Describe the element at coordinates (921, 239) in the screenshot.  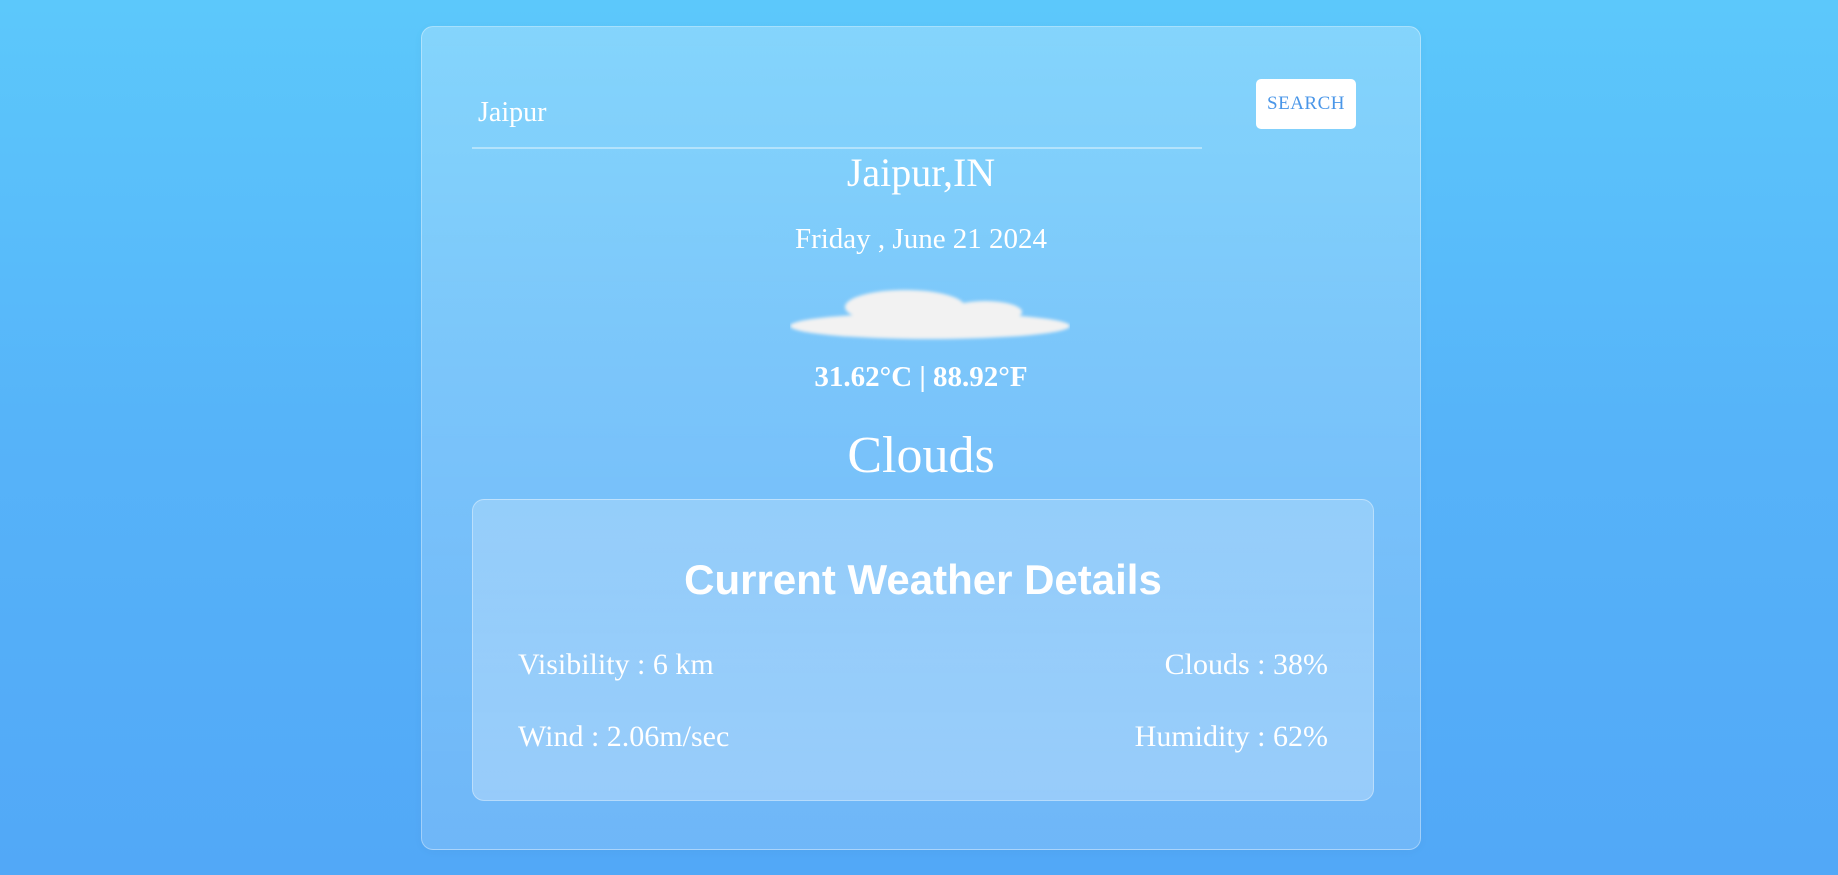
I see `date-text: Friday , June 21 2024` at that location.